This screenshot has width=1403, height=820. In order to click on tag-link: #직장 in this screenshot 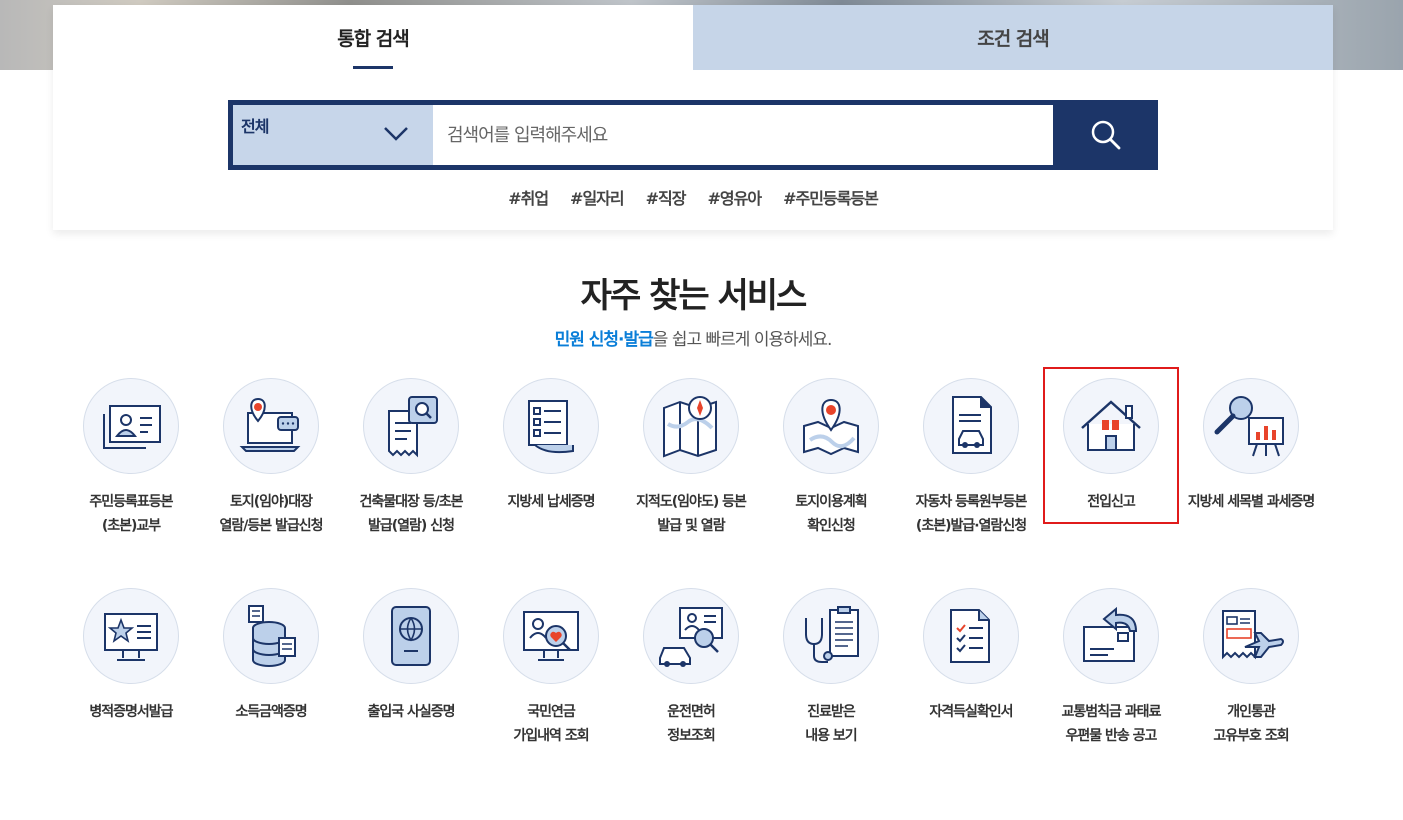, I will do `click(666, 197)`.